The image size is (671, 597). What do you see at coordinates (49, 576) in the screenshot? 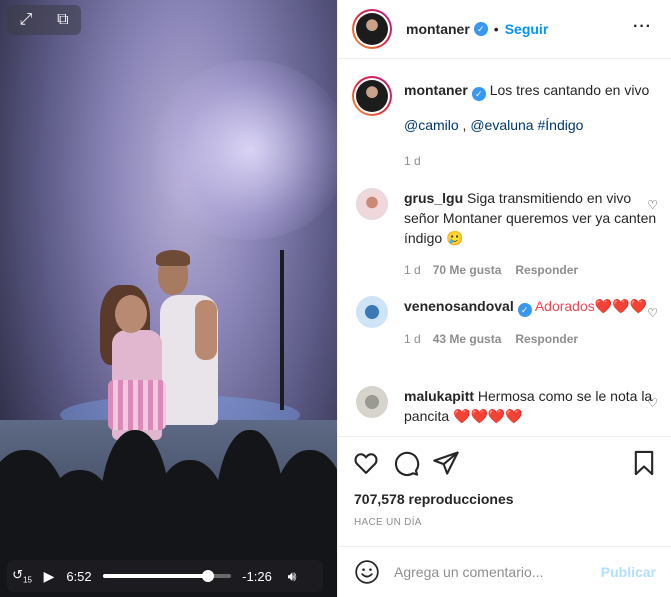
I see `play-icon: ▶` at bounding box center [49, 576].